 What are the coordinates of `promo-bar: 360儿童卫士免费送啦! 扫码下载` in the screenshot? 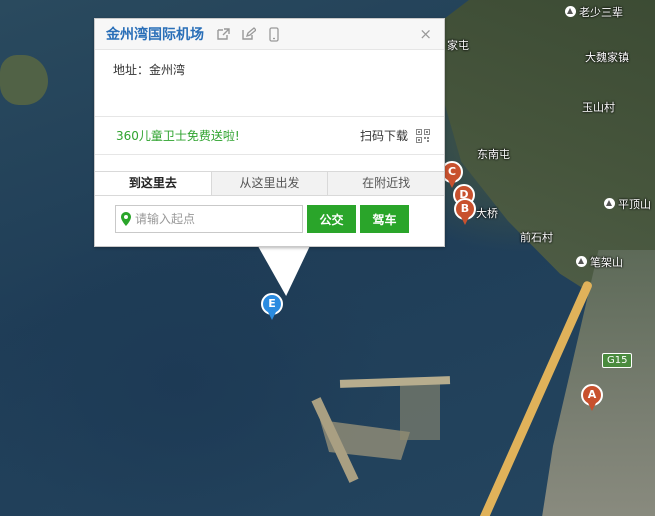 It's located at (269, 136).